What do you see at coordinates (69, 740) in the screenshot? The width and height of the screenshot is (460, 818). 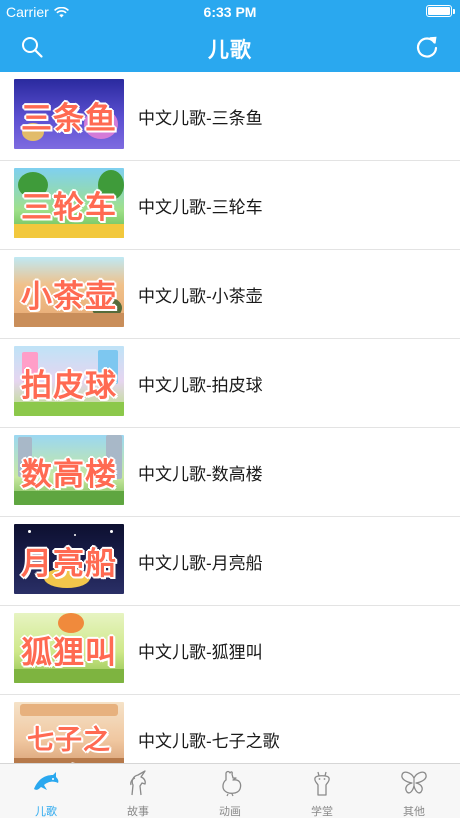 I see `thumbnail-caption: 七子之歌` at bounding box center [69, 740].